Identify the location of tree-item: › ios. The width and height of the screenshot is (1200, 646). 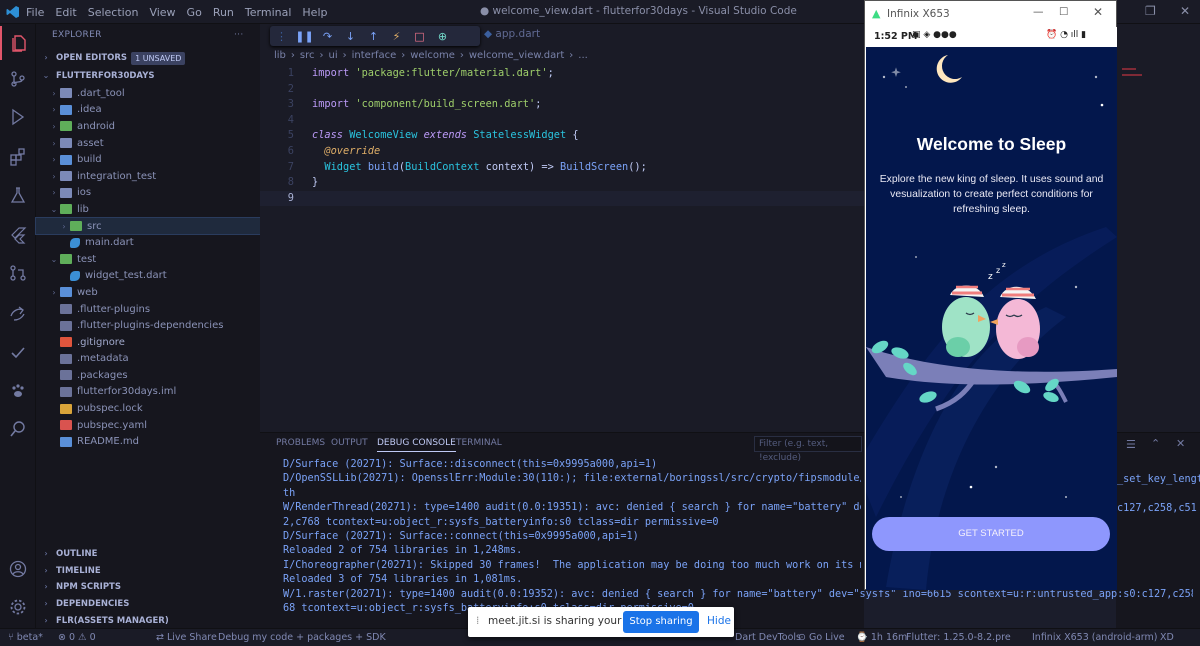
(148, 193).